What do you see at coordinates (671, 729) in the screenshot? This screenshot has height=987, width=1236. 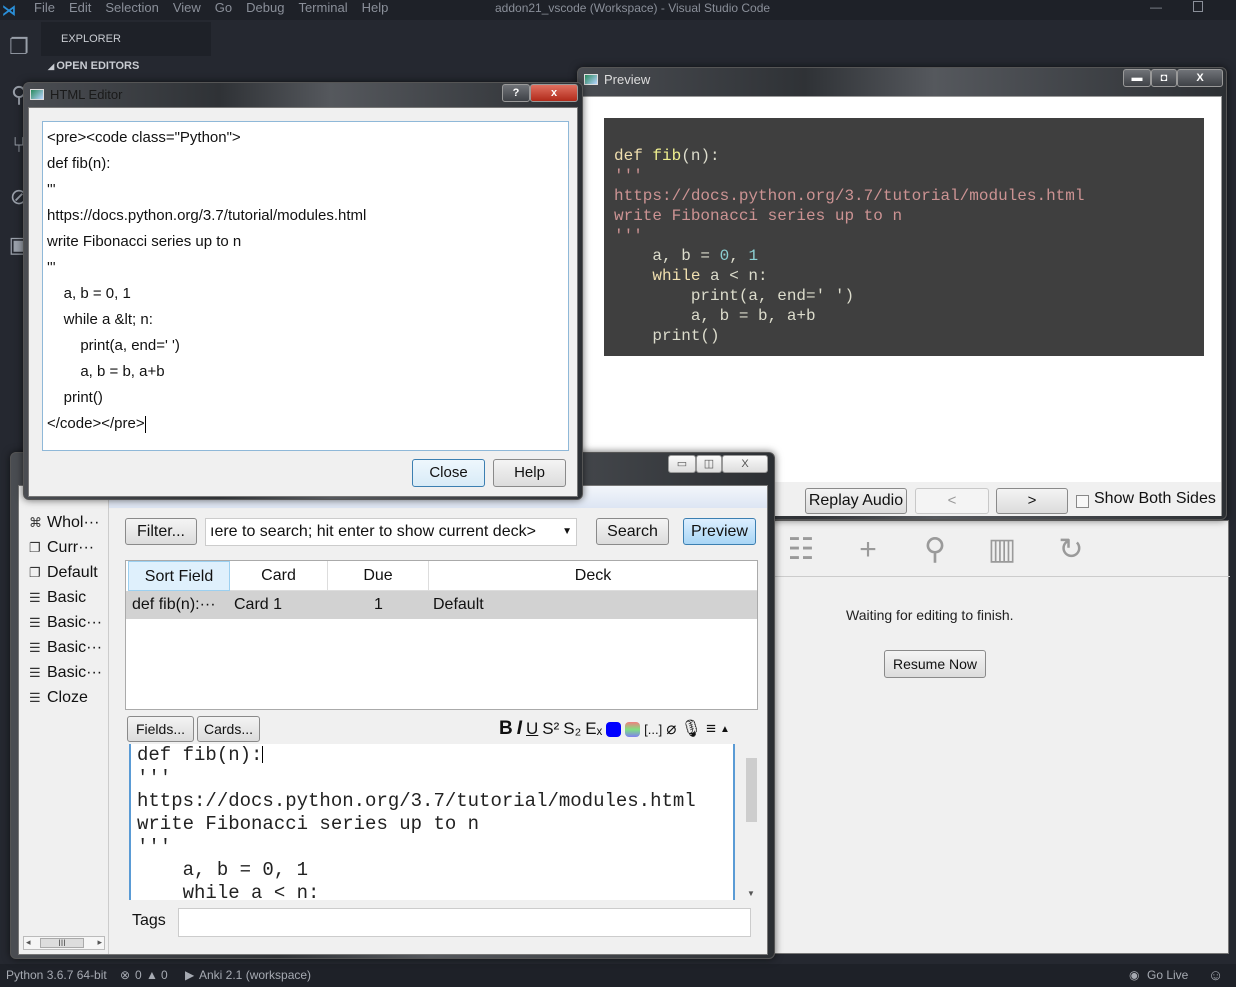 I see `attach-icon: ⌀` at bounding box center [671, 729].